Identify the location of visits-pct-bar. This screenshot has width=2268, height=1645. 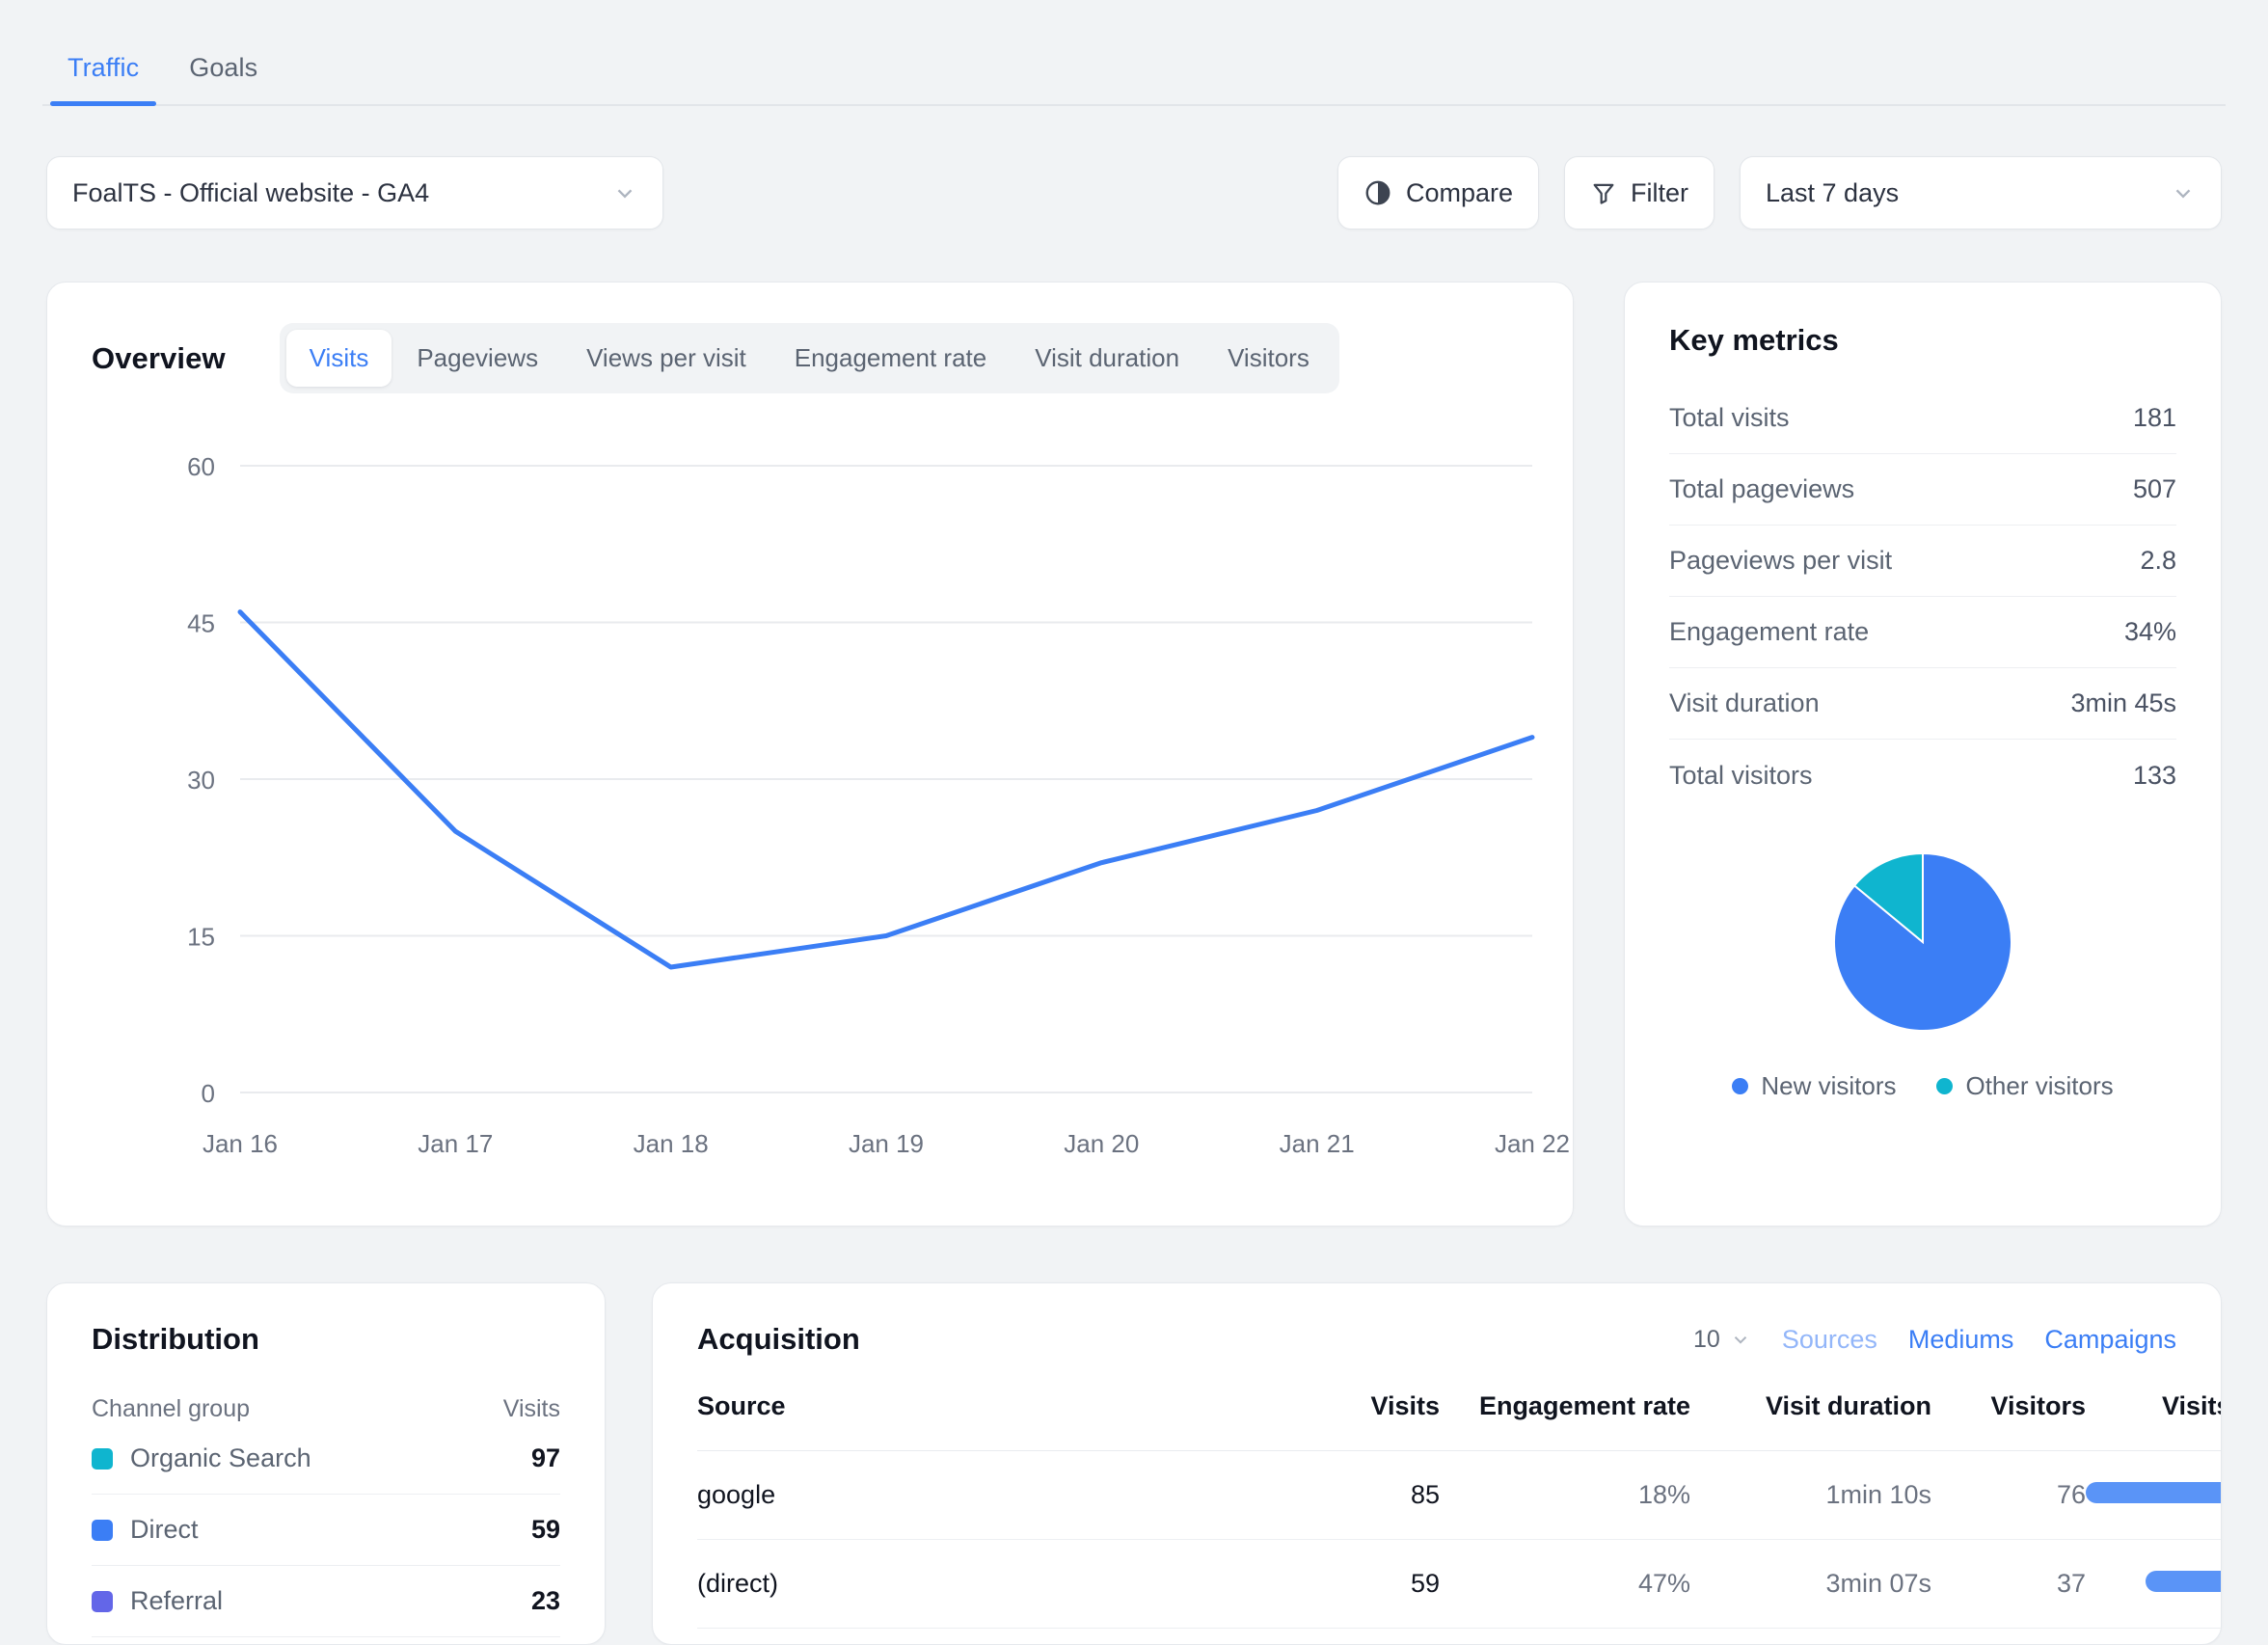
(2153, 1492).